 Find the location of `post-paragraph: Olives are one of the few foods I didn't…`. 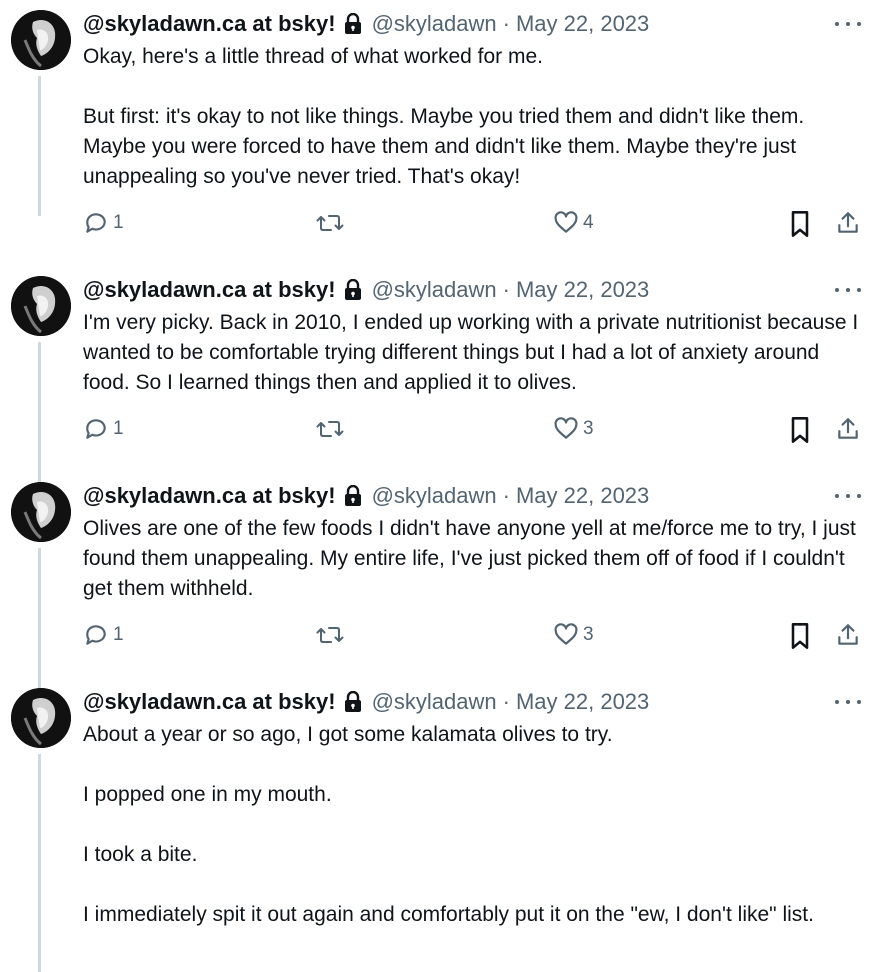

post-paragraph: Olives are one of the few foods I didn't… is located at coordinates (469, 558).